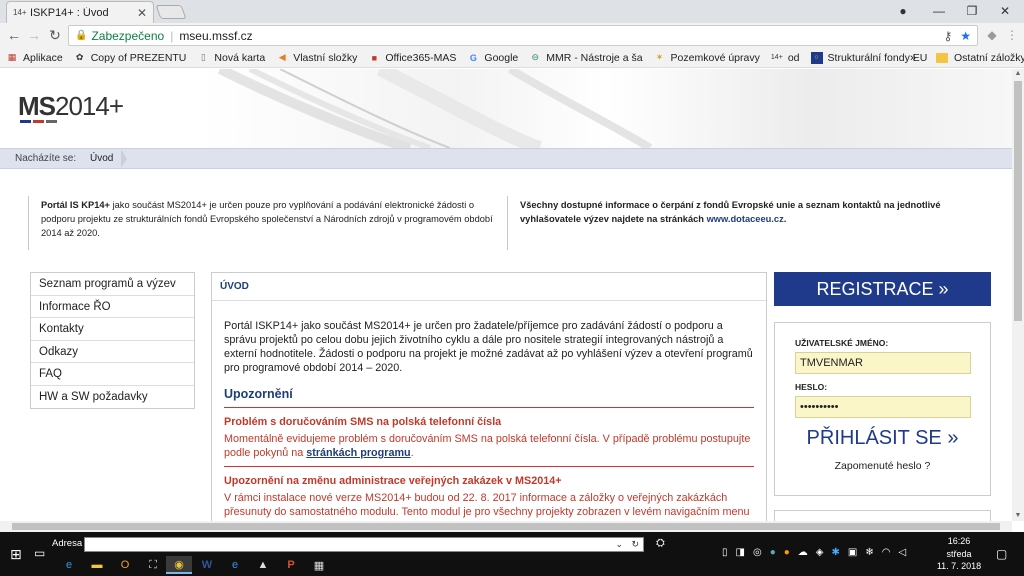 The height and width of the screenshot is (576, 1024). I want to click on address-bar: 🔒 Zabezpečeno | mseu.mssf.cz ⚷ ★, so click(523, 35).